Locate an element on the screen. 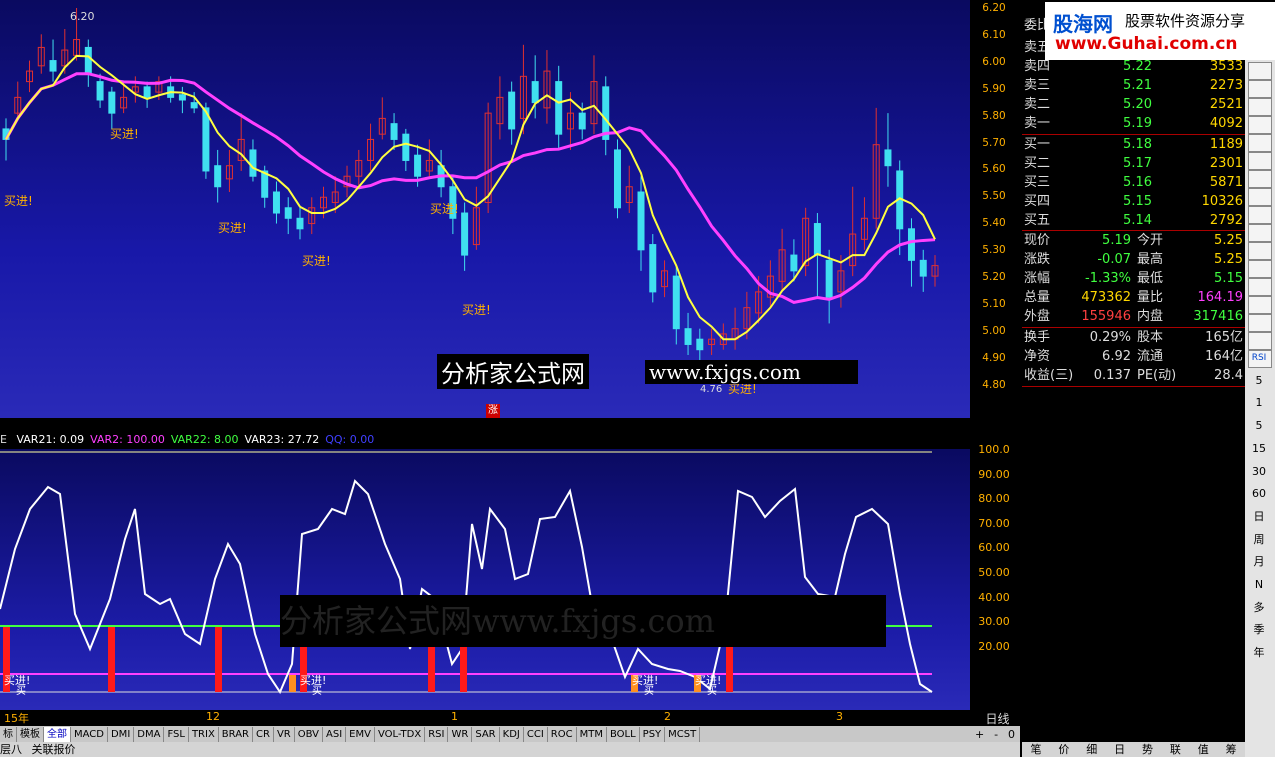 This screenshot has height=757, width=1275. toolbar-button-4: 15 is located at coordinates (1259, 449).